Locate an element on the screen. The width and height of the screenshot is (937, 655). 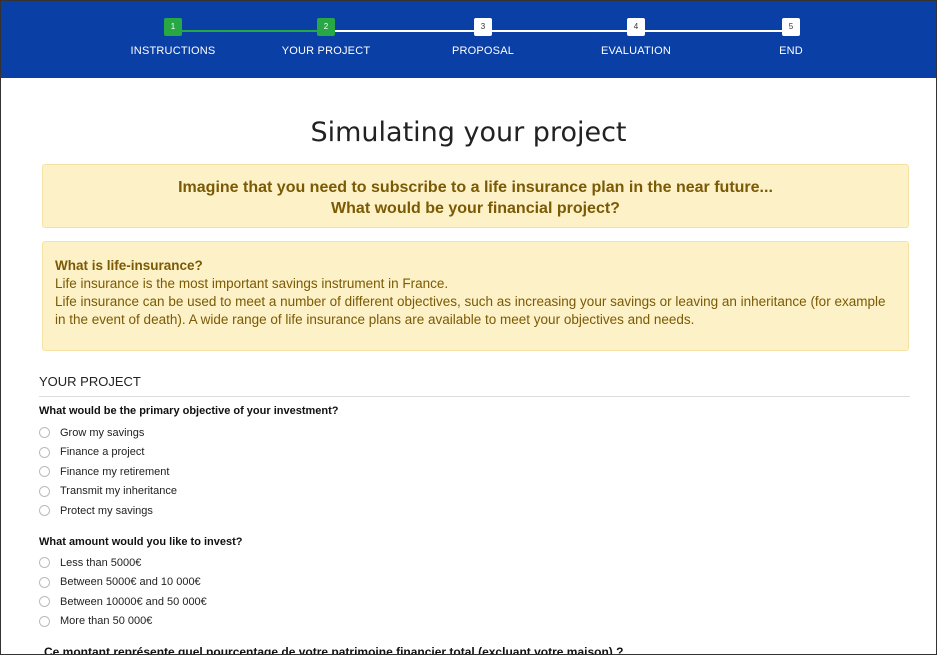
step-label: INSTRUCTIONS is located at coordinates (173, 51).